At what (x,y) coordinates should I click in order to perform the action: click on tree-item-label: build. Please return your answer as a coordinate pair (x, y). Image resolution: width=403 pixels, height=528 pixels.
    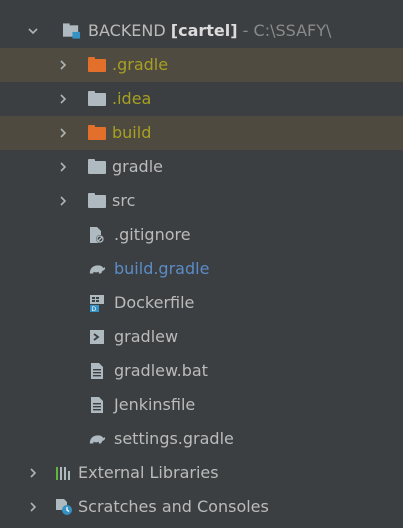
    Looking at the image, I should click on (132, 132).